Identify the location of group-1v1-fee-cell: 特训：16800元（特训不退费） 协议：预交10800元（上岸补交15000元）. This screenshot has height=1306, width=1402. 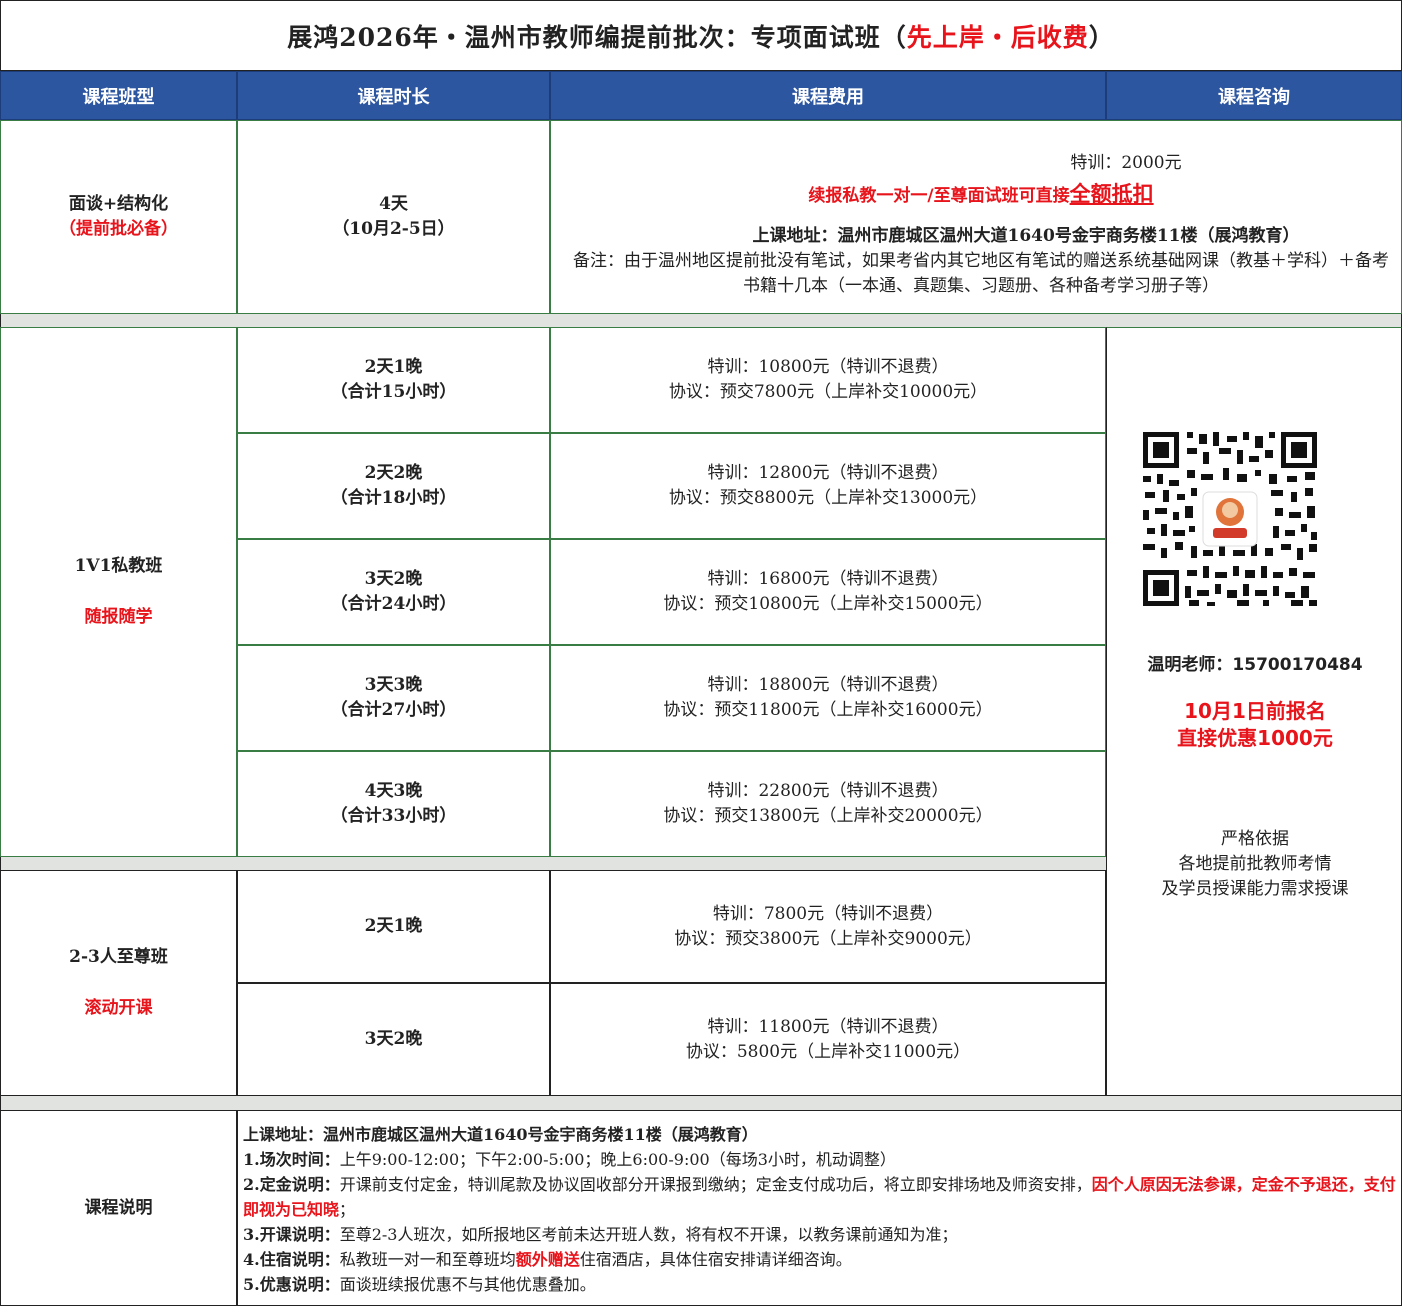
(828, 592).